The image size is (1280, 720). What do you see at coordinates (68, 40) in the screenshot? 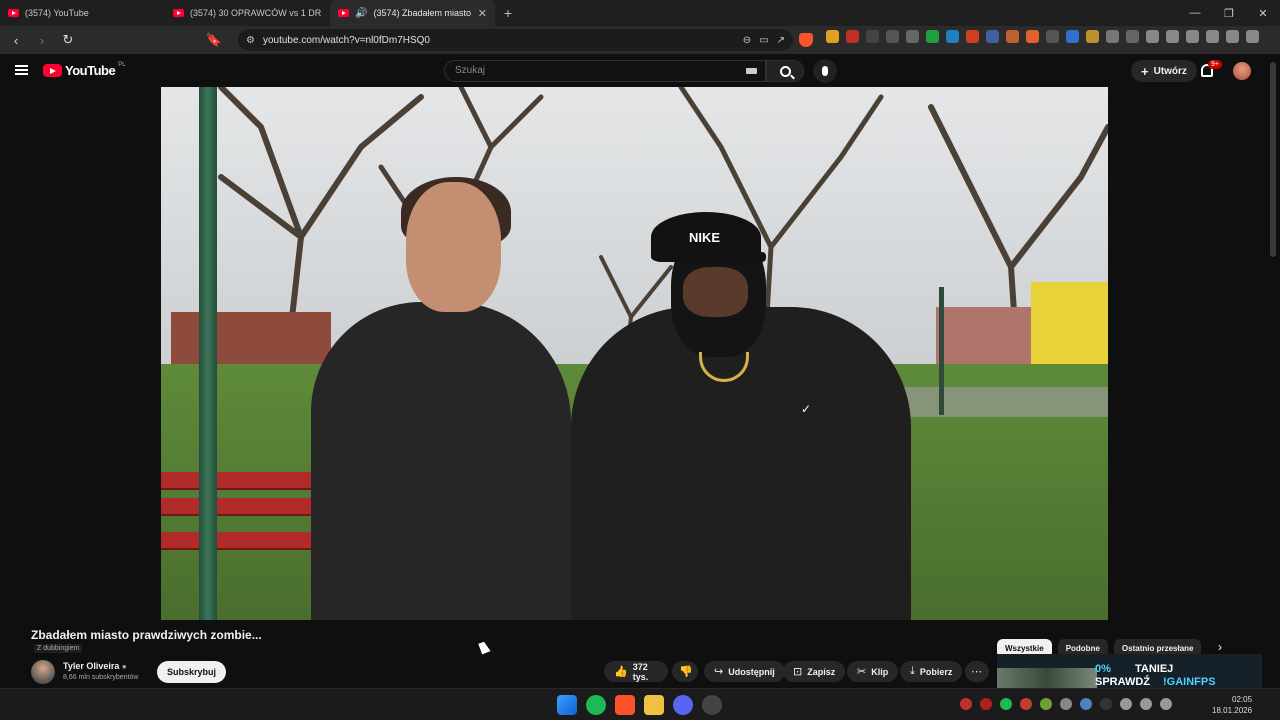
I see `reload-button: ↻` at bounding box center [68, 40].